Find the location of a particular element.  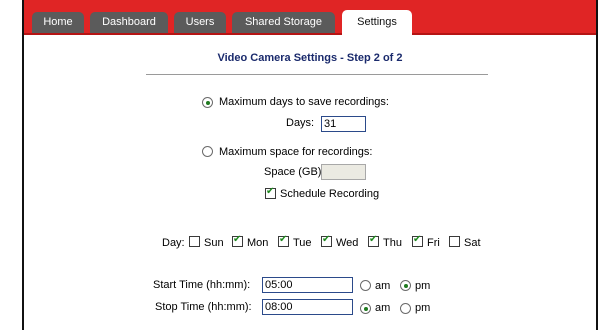

stop-pm-label: pm is located at coordinates (423, 308).